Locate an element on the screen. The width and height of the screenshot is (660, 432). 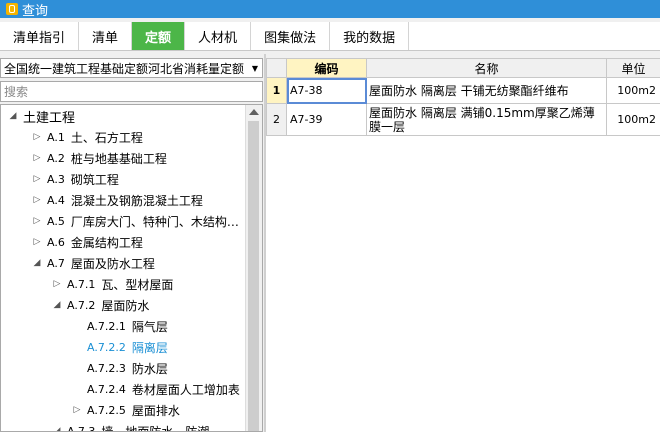
tab-label: 图集做法 is located at coordinates (290, 38).